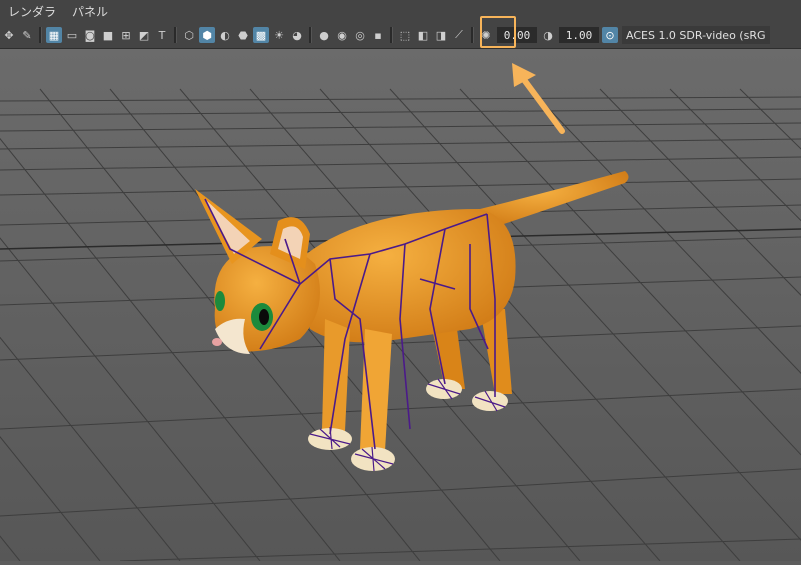 The width and height of the screenshot is (801, 565). Describe the element at coordinates (579, 35) in the screenshot. I see `gamma-field: 1.00` at that location.